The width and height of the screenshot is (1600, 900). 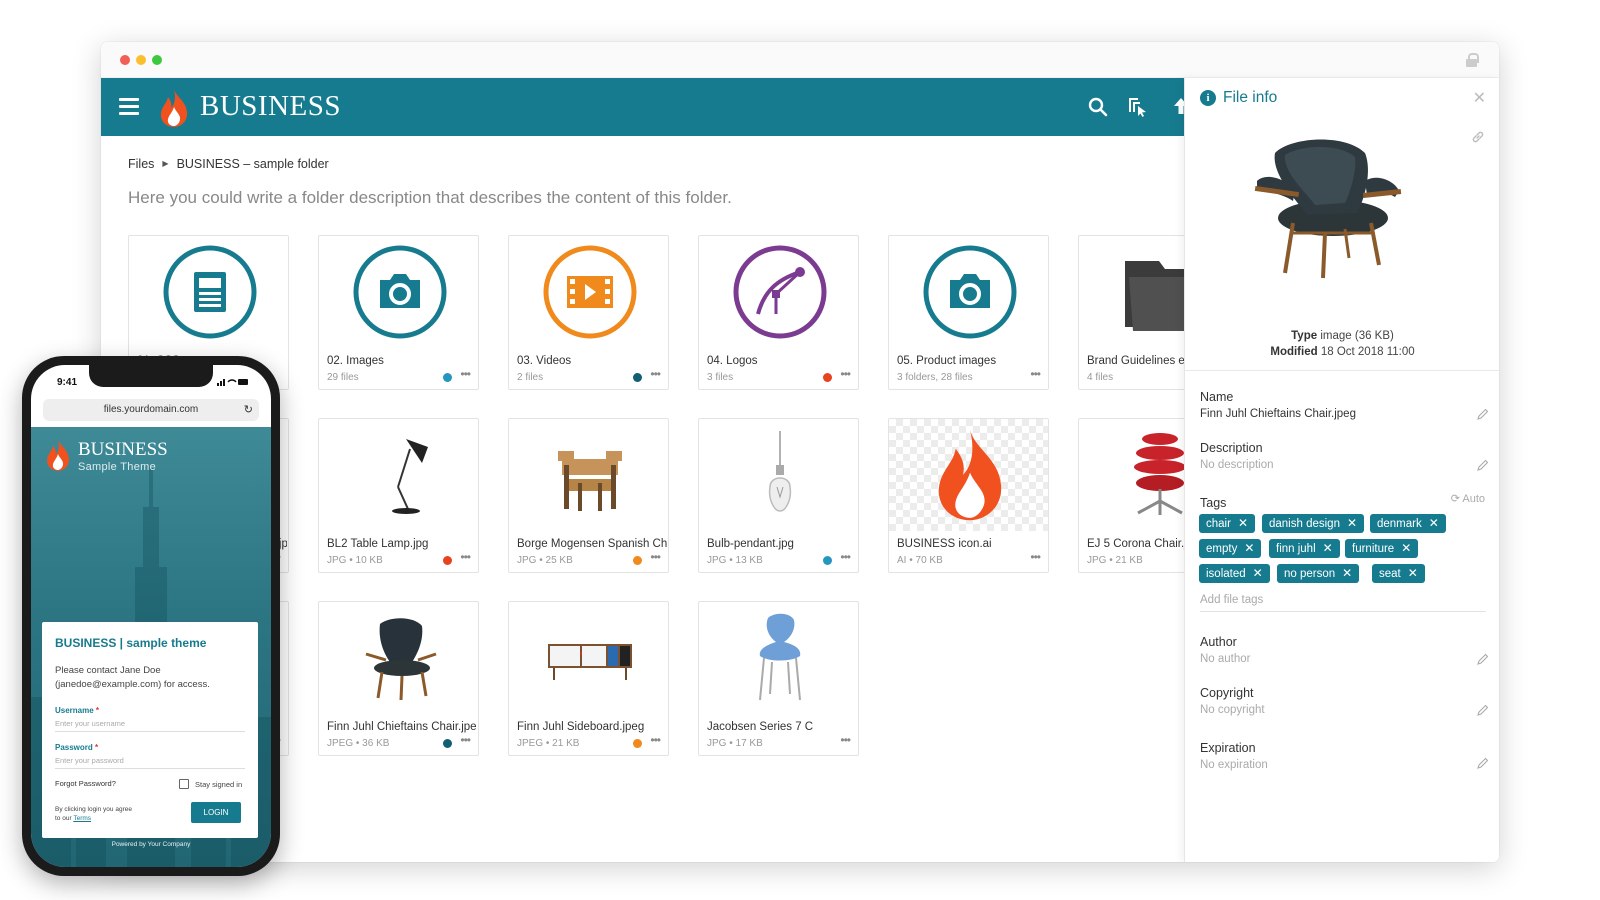 I want to click on file-card: 02. Images 29 files •••, so click(x=398, y=312).